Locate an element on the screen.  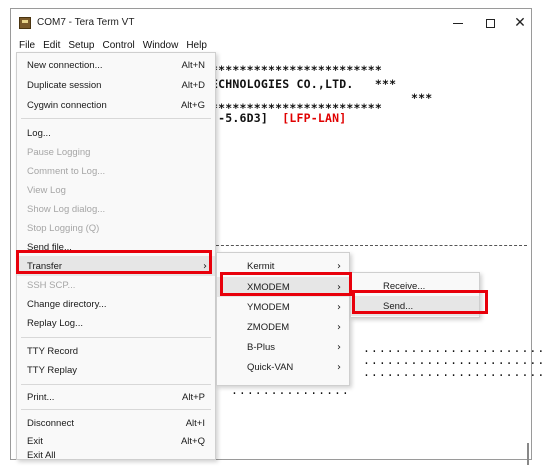
maximize-button is located at coordinates (490, 23).